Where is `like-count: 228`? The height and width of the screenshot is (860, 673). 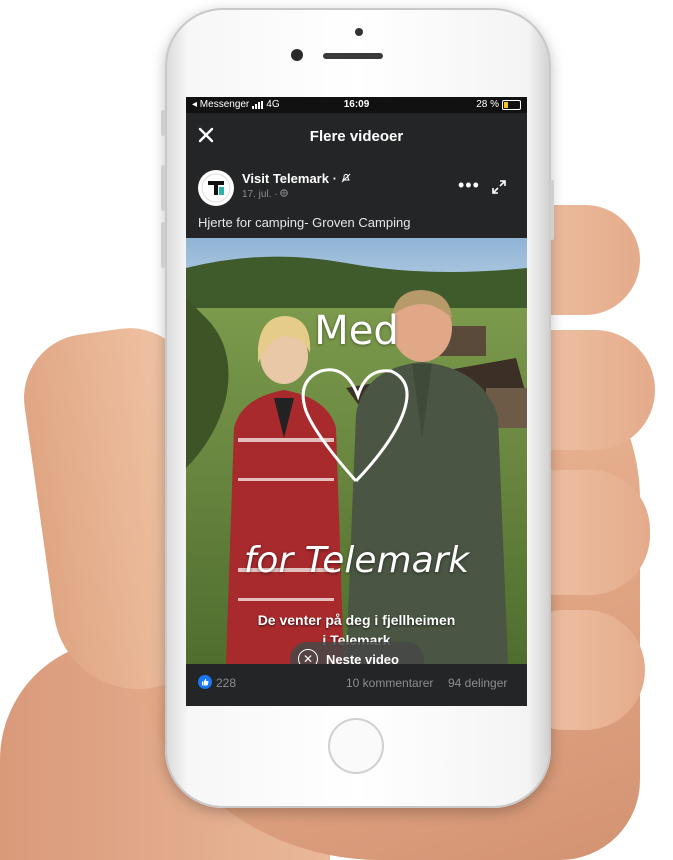
like-count: 228 is located at coordinates (226, 683).